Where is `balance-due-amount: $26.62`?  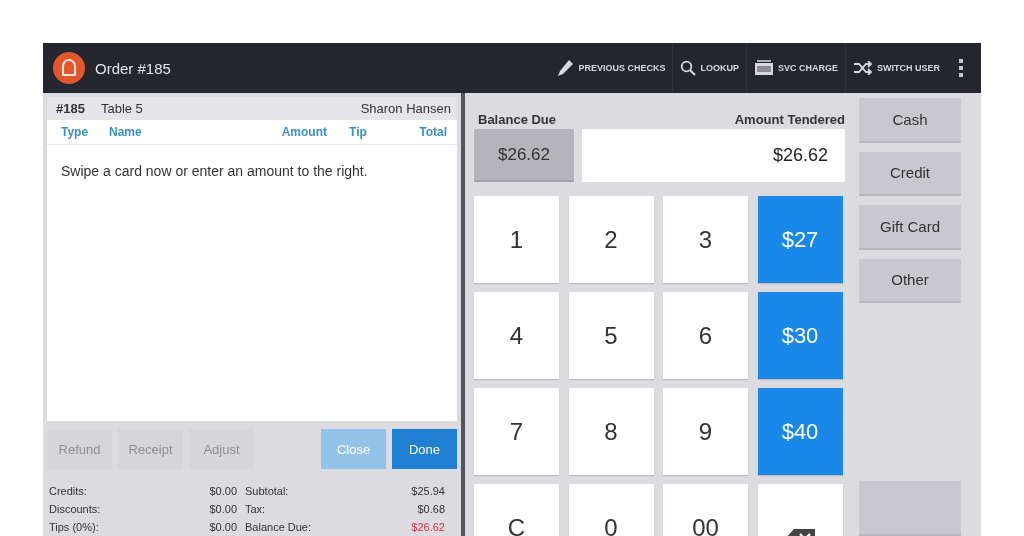
balance-due-amount: $26.62 is located at coordinates (524, 155).